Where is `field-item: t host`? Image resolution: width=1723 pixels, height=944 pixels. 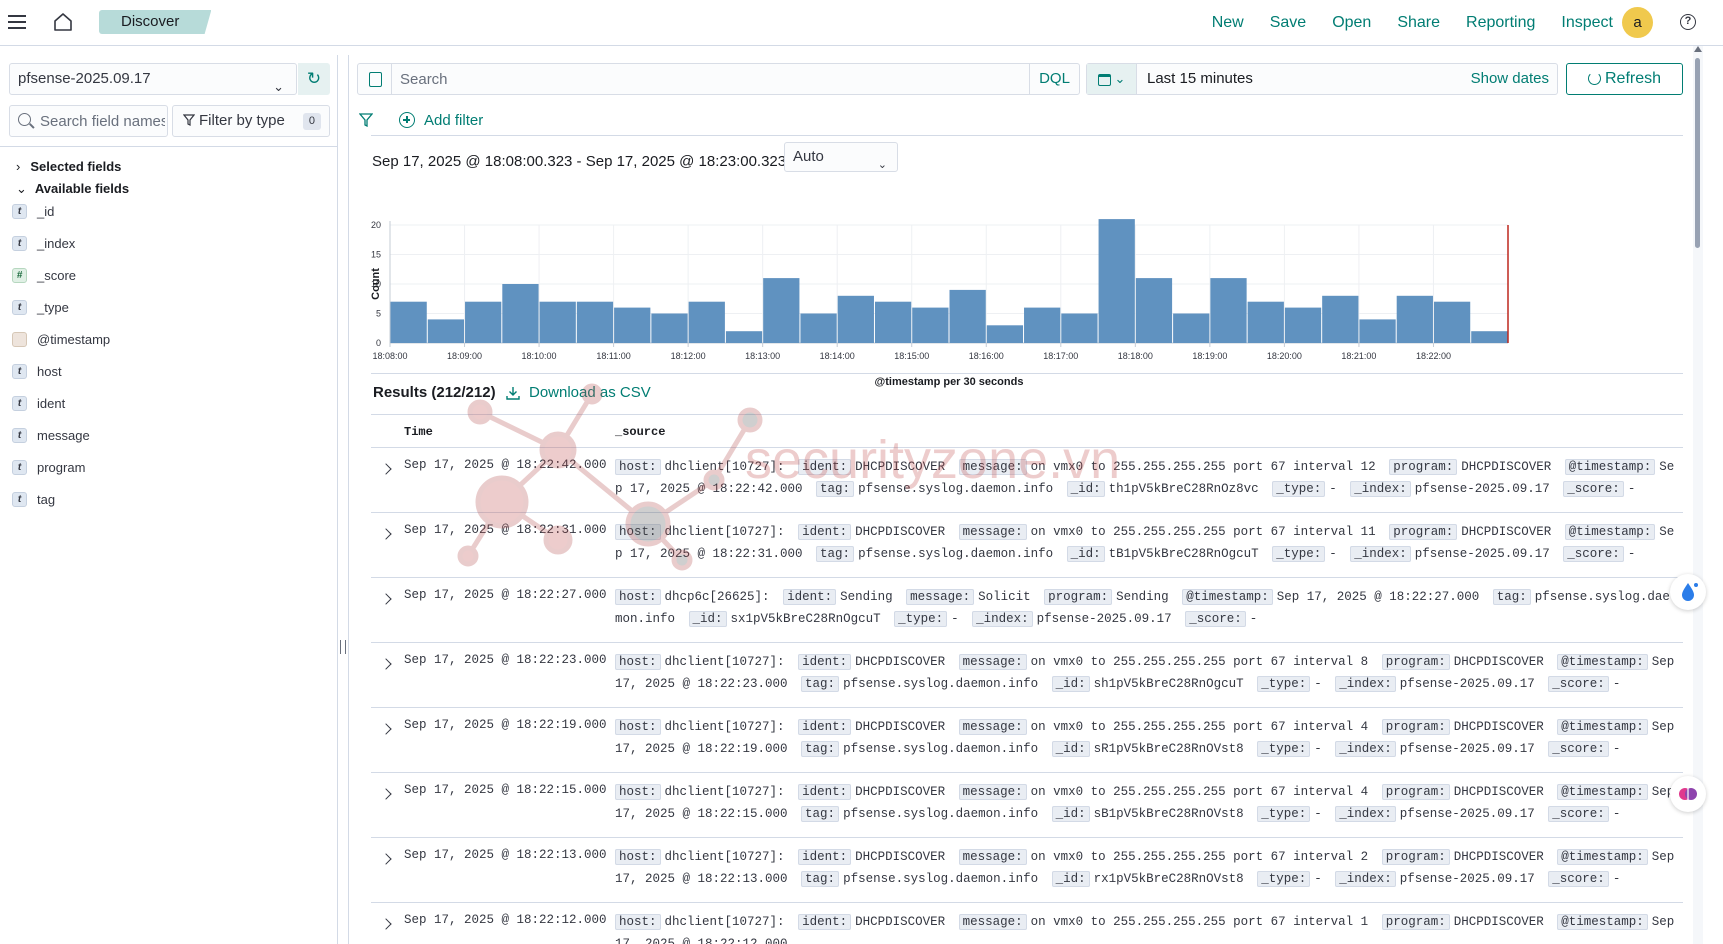
field-item: t host is located at coordinates (61, 371).